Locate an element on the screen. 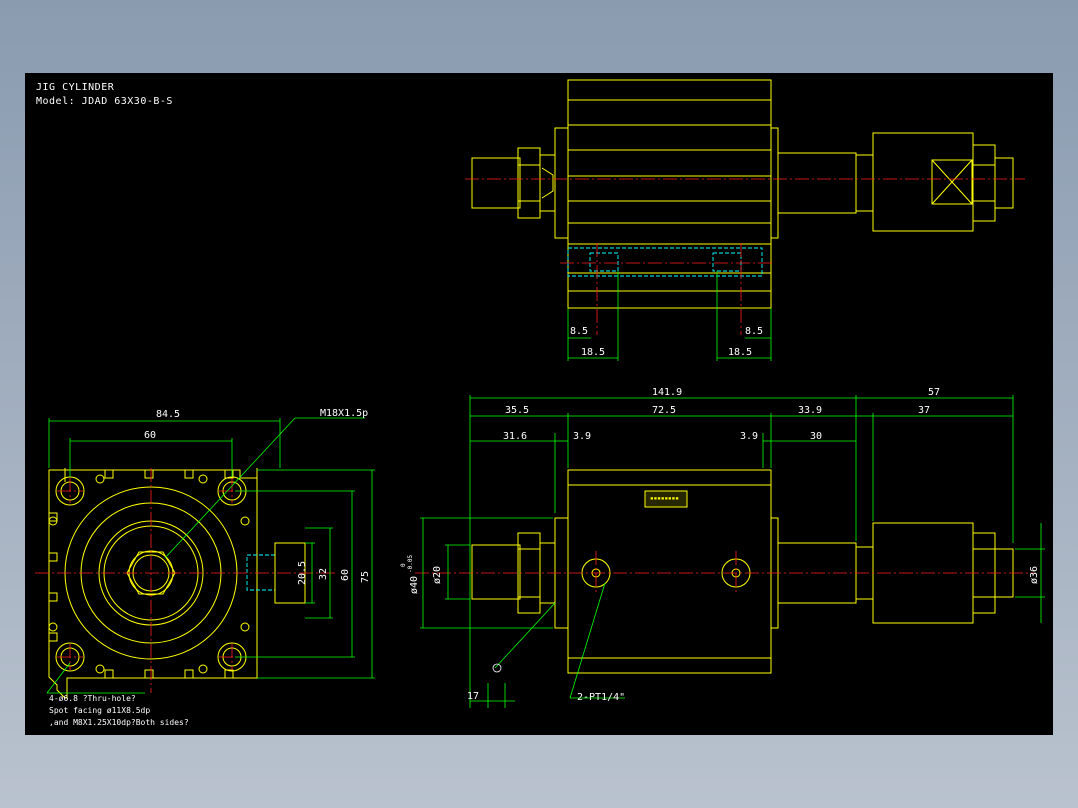 The image size is (1078, 808). dim-side-d: 60 is located at coordinates (345, 575).